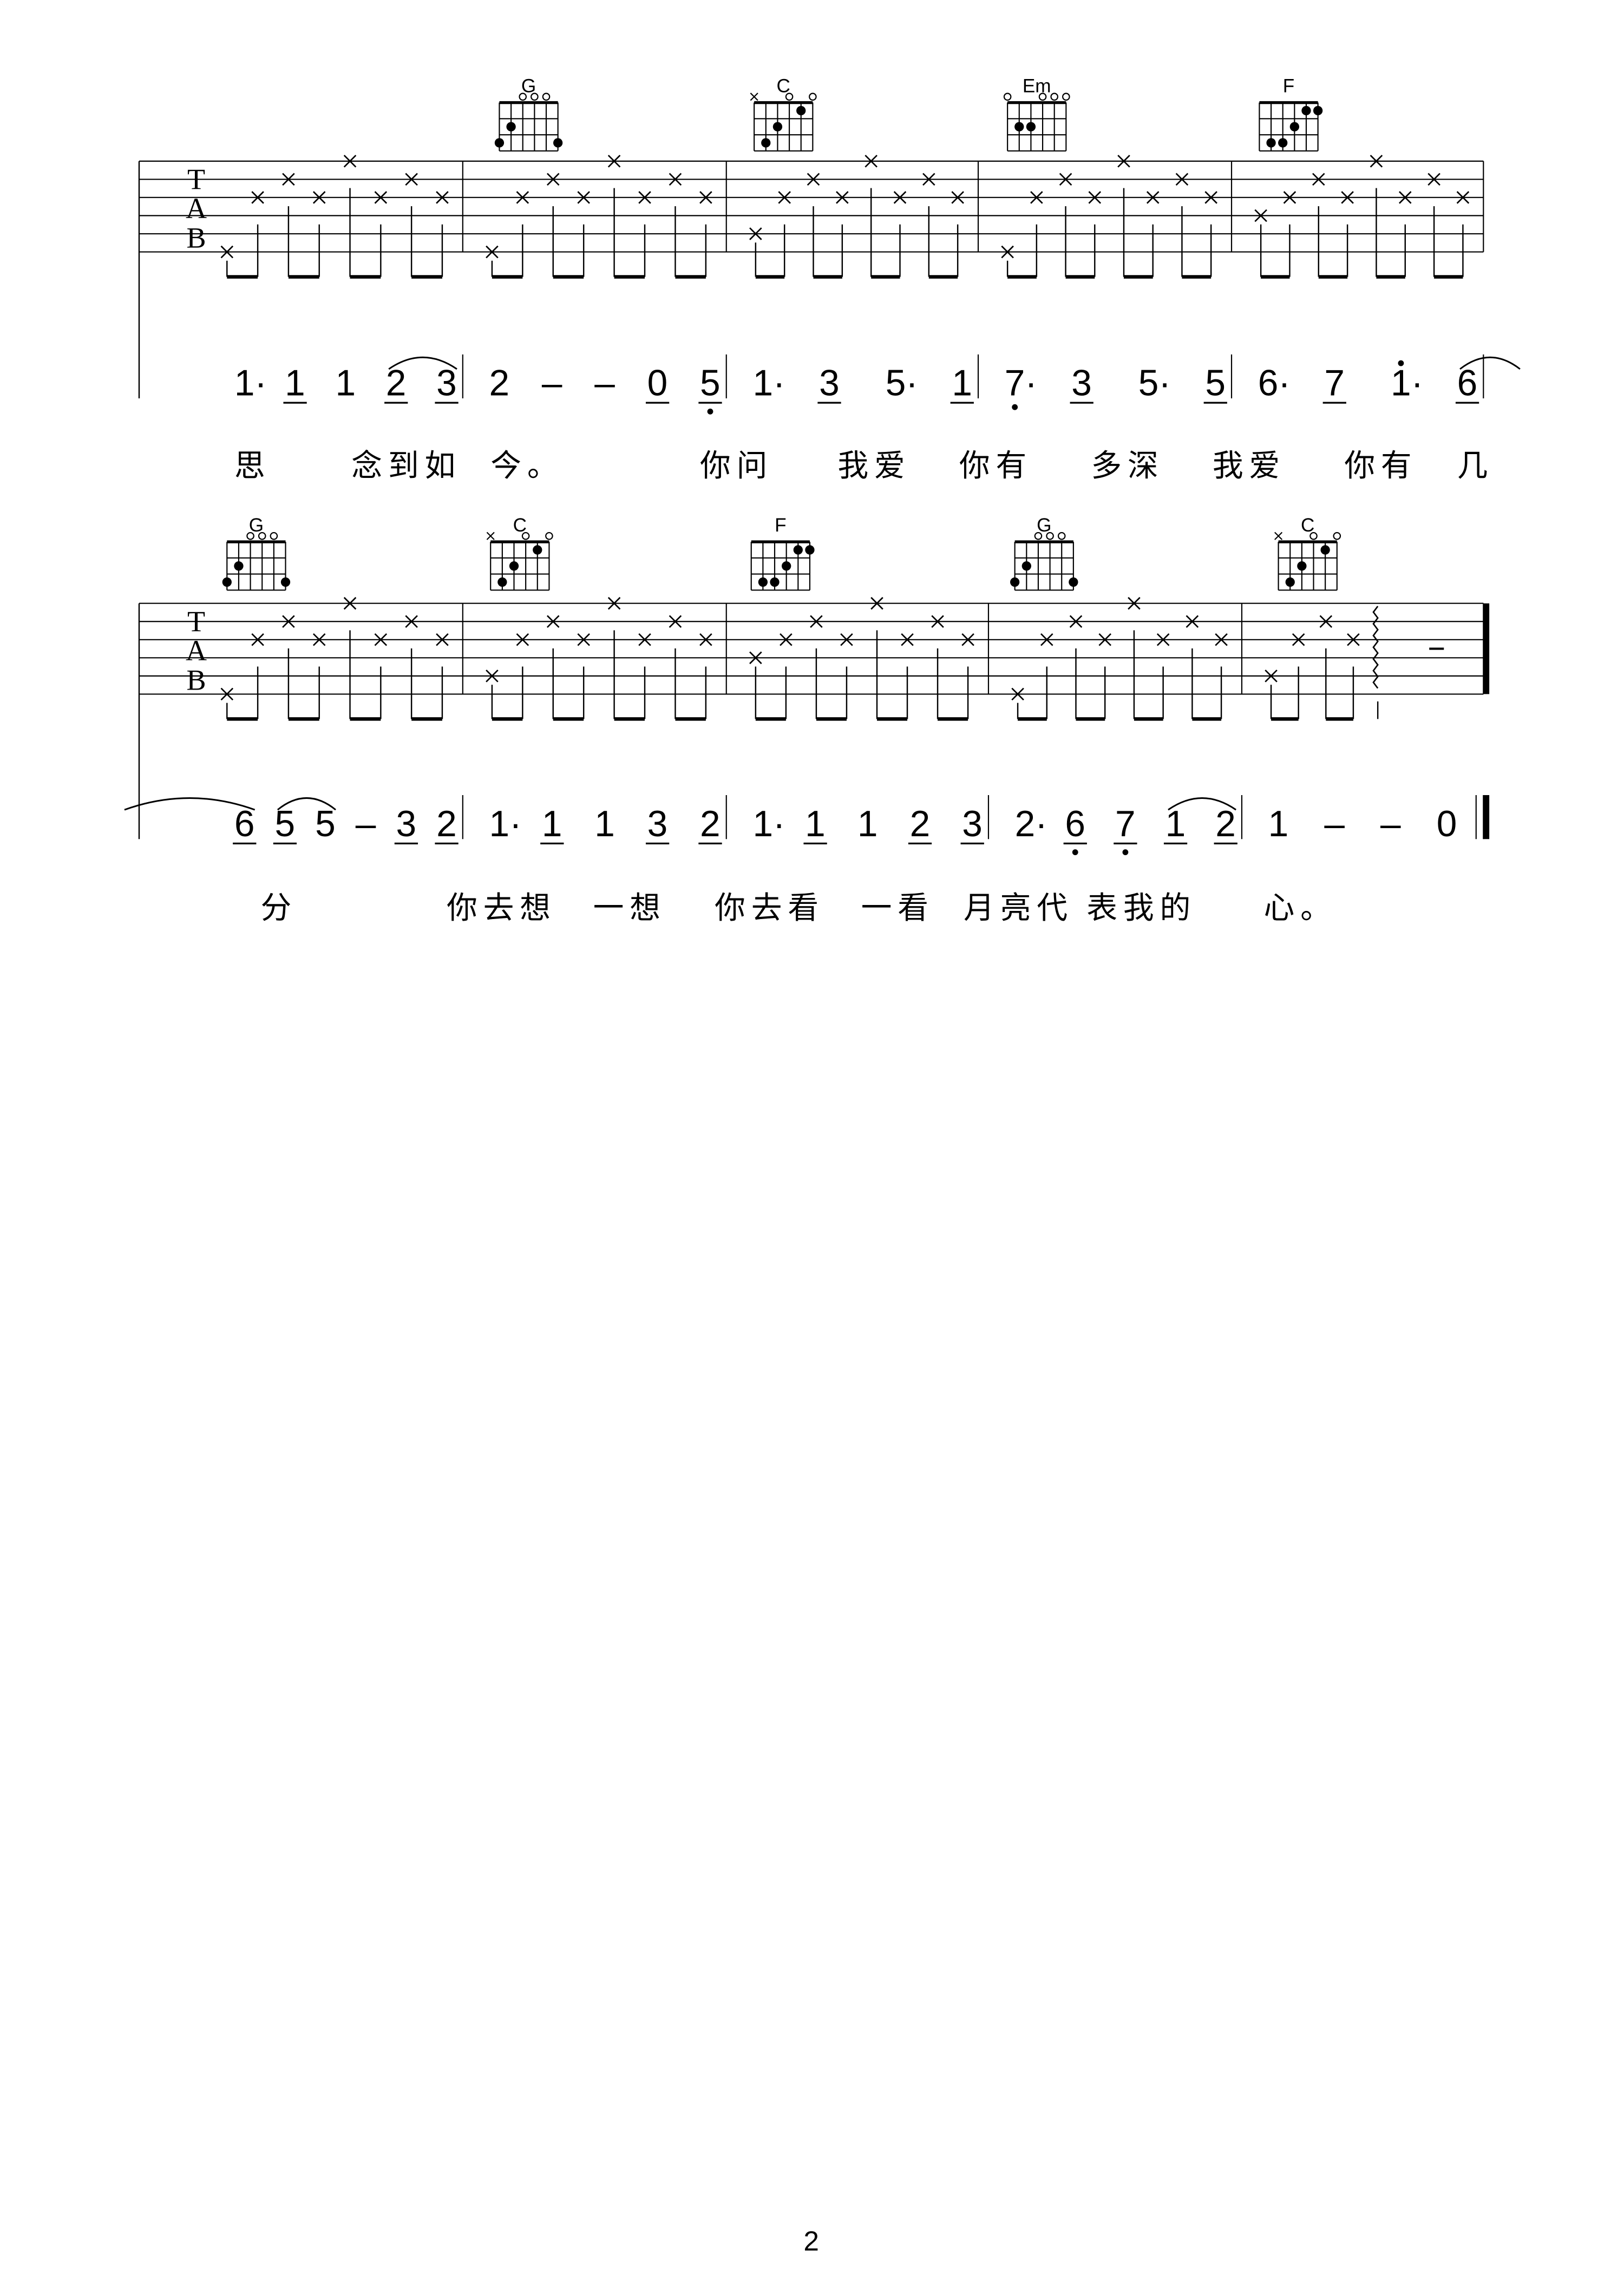  Describe the element at coordinates (1116, 386) in the screenshot. I see `notation-measure: 7· 3 5· 5` at that location.